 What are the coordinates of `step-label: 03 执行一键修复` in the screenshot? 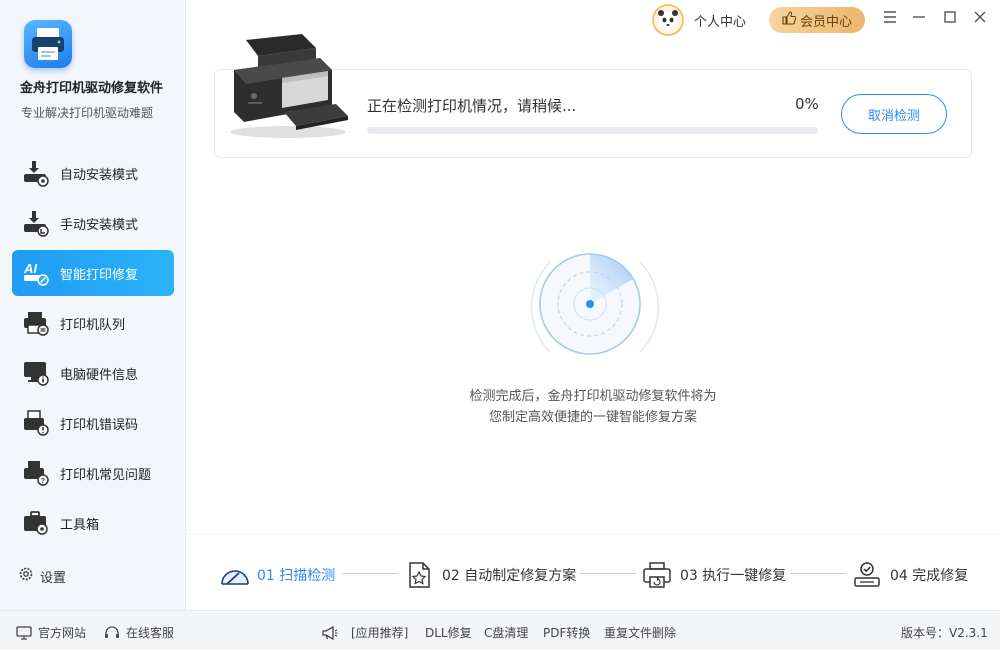 It's located at (733, 576).